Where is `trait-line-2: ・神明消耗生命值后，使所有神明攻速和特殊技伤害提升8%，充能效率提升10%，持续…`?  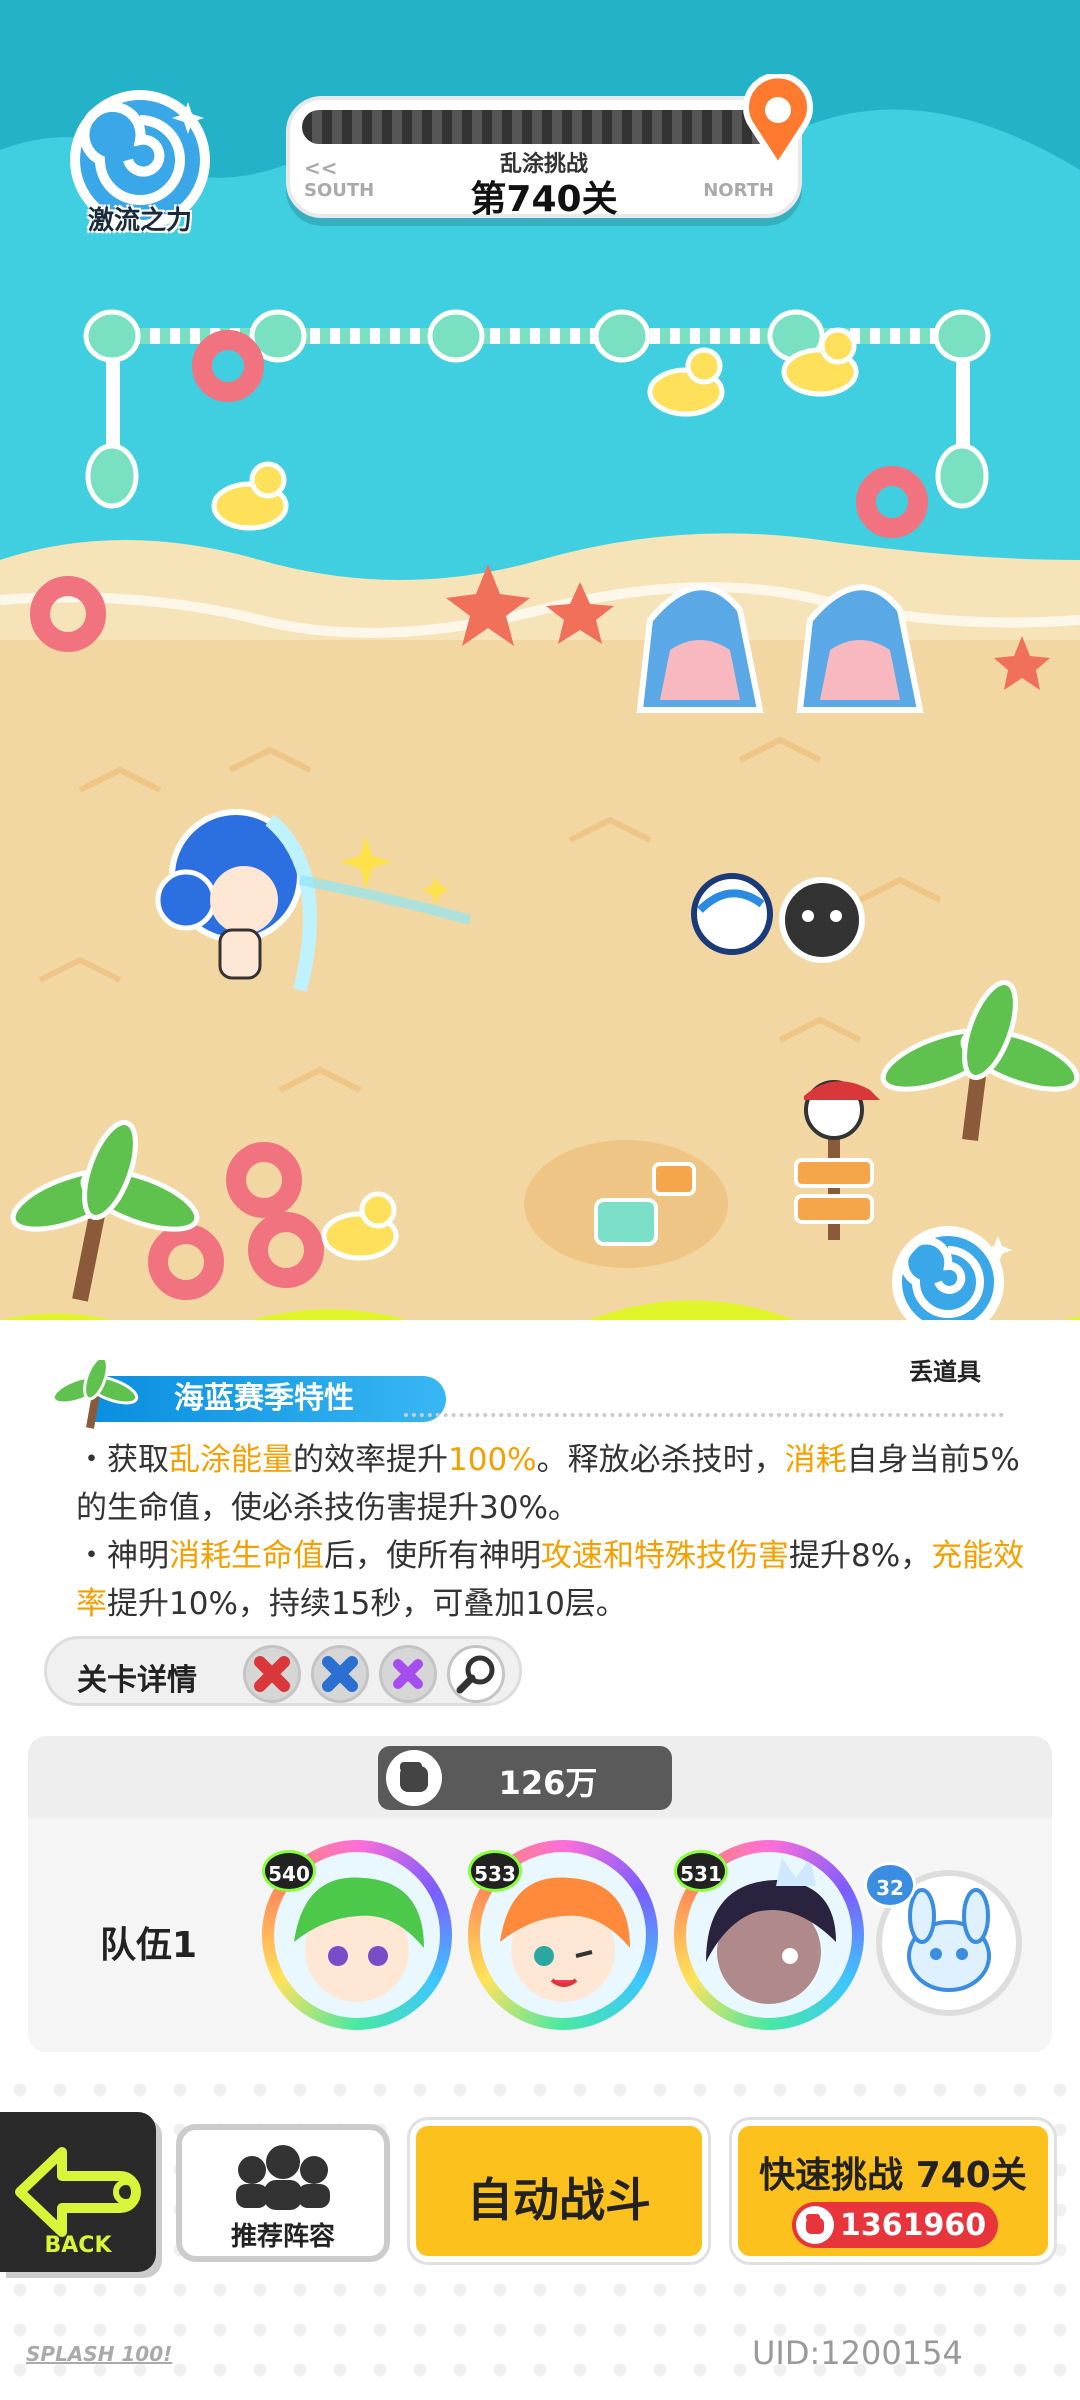
trait-line-2: ・神明消耗生命值后，使所有神明攻速和特殊技伤害提升8%，充能效率提升10%，持续… is located at coordinates (550, 1580).